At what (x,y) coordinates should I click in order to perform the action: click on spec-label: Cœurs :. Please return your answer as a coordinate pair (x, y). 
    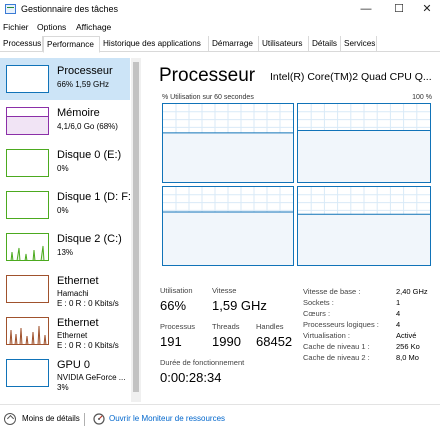
    Looking at the image, I should click on (317, 313).